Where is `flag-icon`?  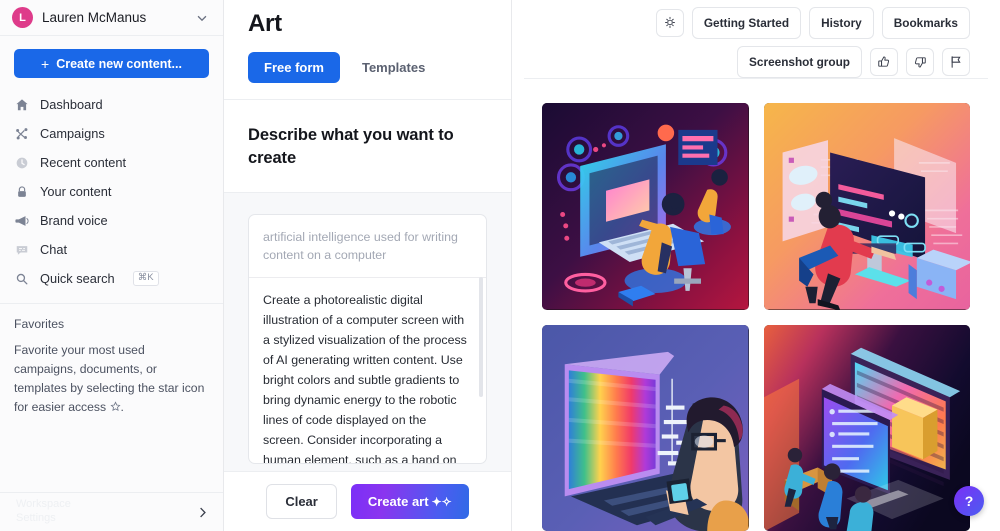
flag-icon is located at coordinates (956, 62).